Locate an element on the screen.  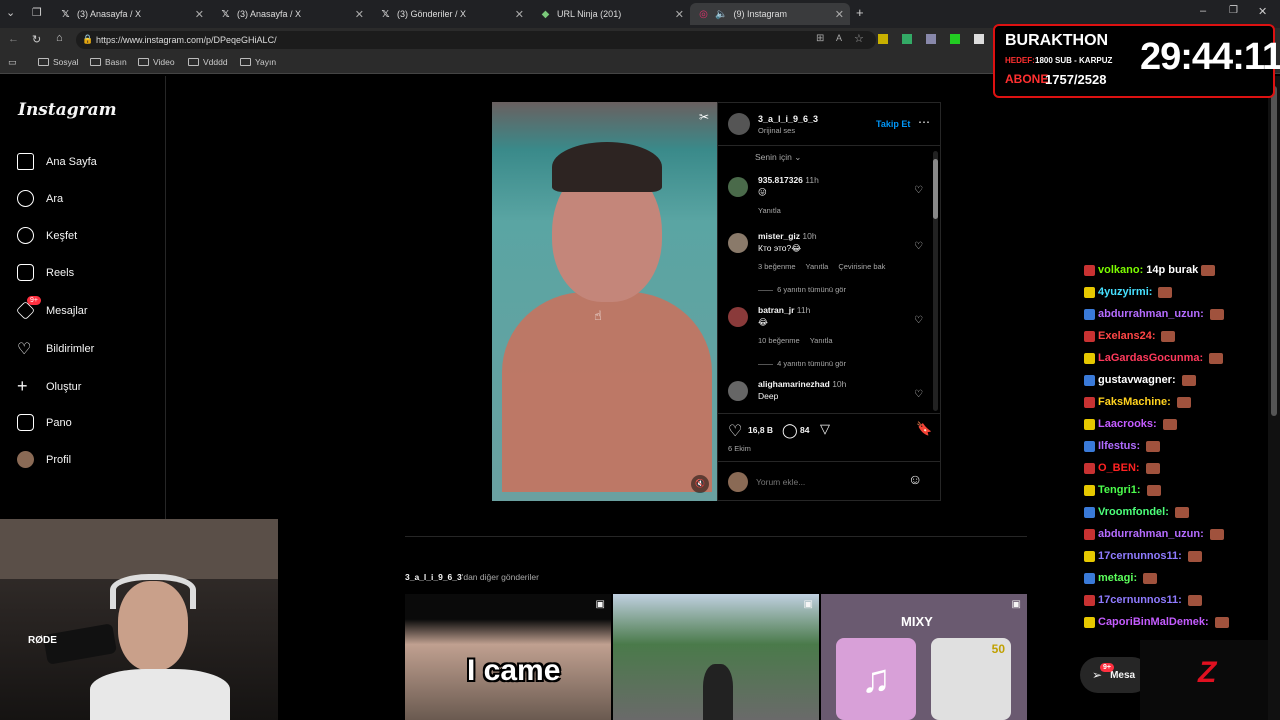
translate-button: Çevirisine bak is located at coordinates (861, 266).